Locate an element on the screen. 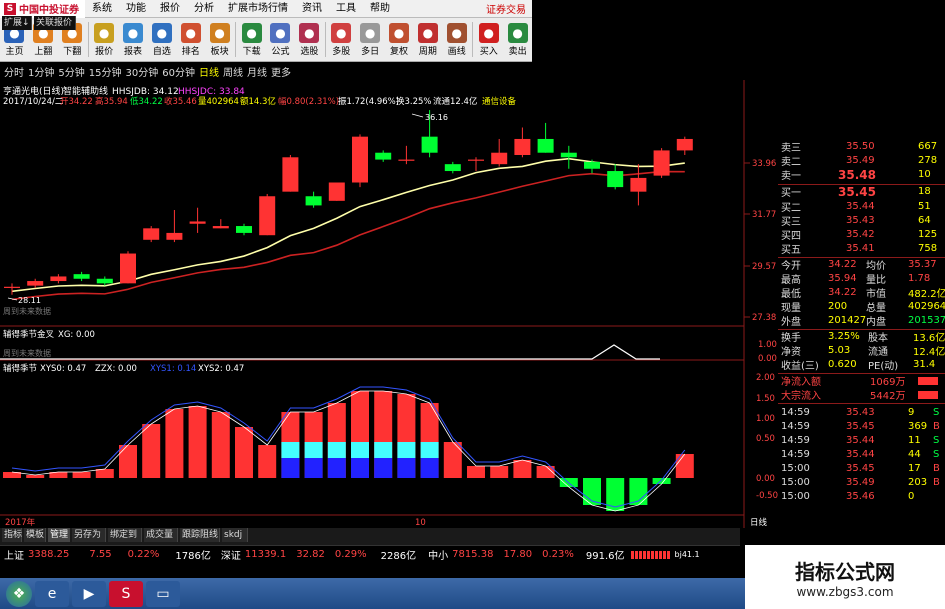  stat-value: 12.4亿 is located at coordinates (929, 352).